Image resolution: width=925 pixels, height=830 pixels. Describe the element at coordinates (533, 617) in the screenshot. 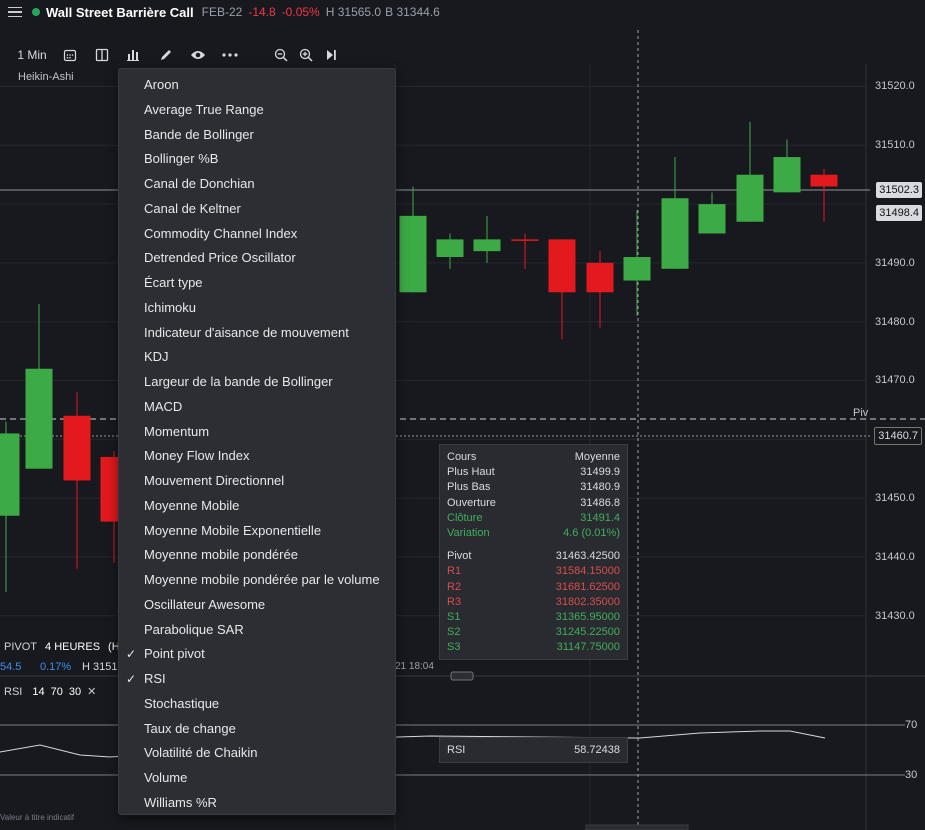

I see `pivot-level-row: S1 31365.95000` at that location.